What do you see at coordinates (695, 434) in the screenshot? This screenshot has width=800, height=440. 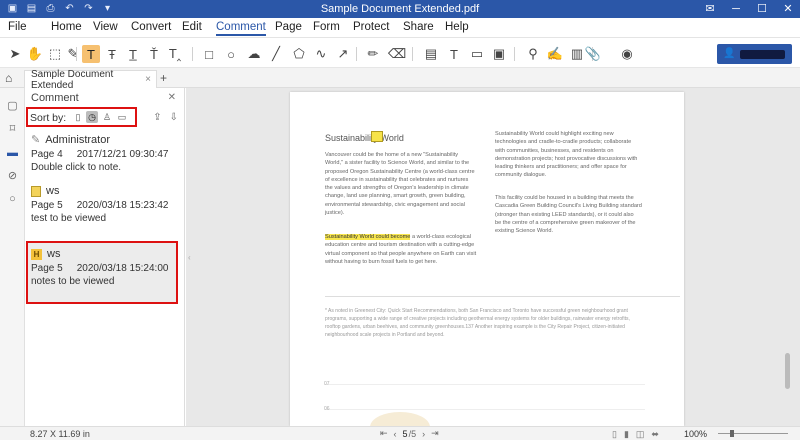 I see `zoom-level: 100%` at bounding box center [695, 434].